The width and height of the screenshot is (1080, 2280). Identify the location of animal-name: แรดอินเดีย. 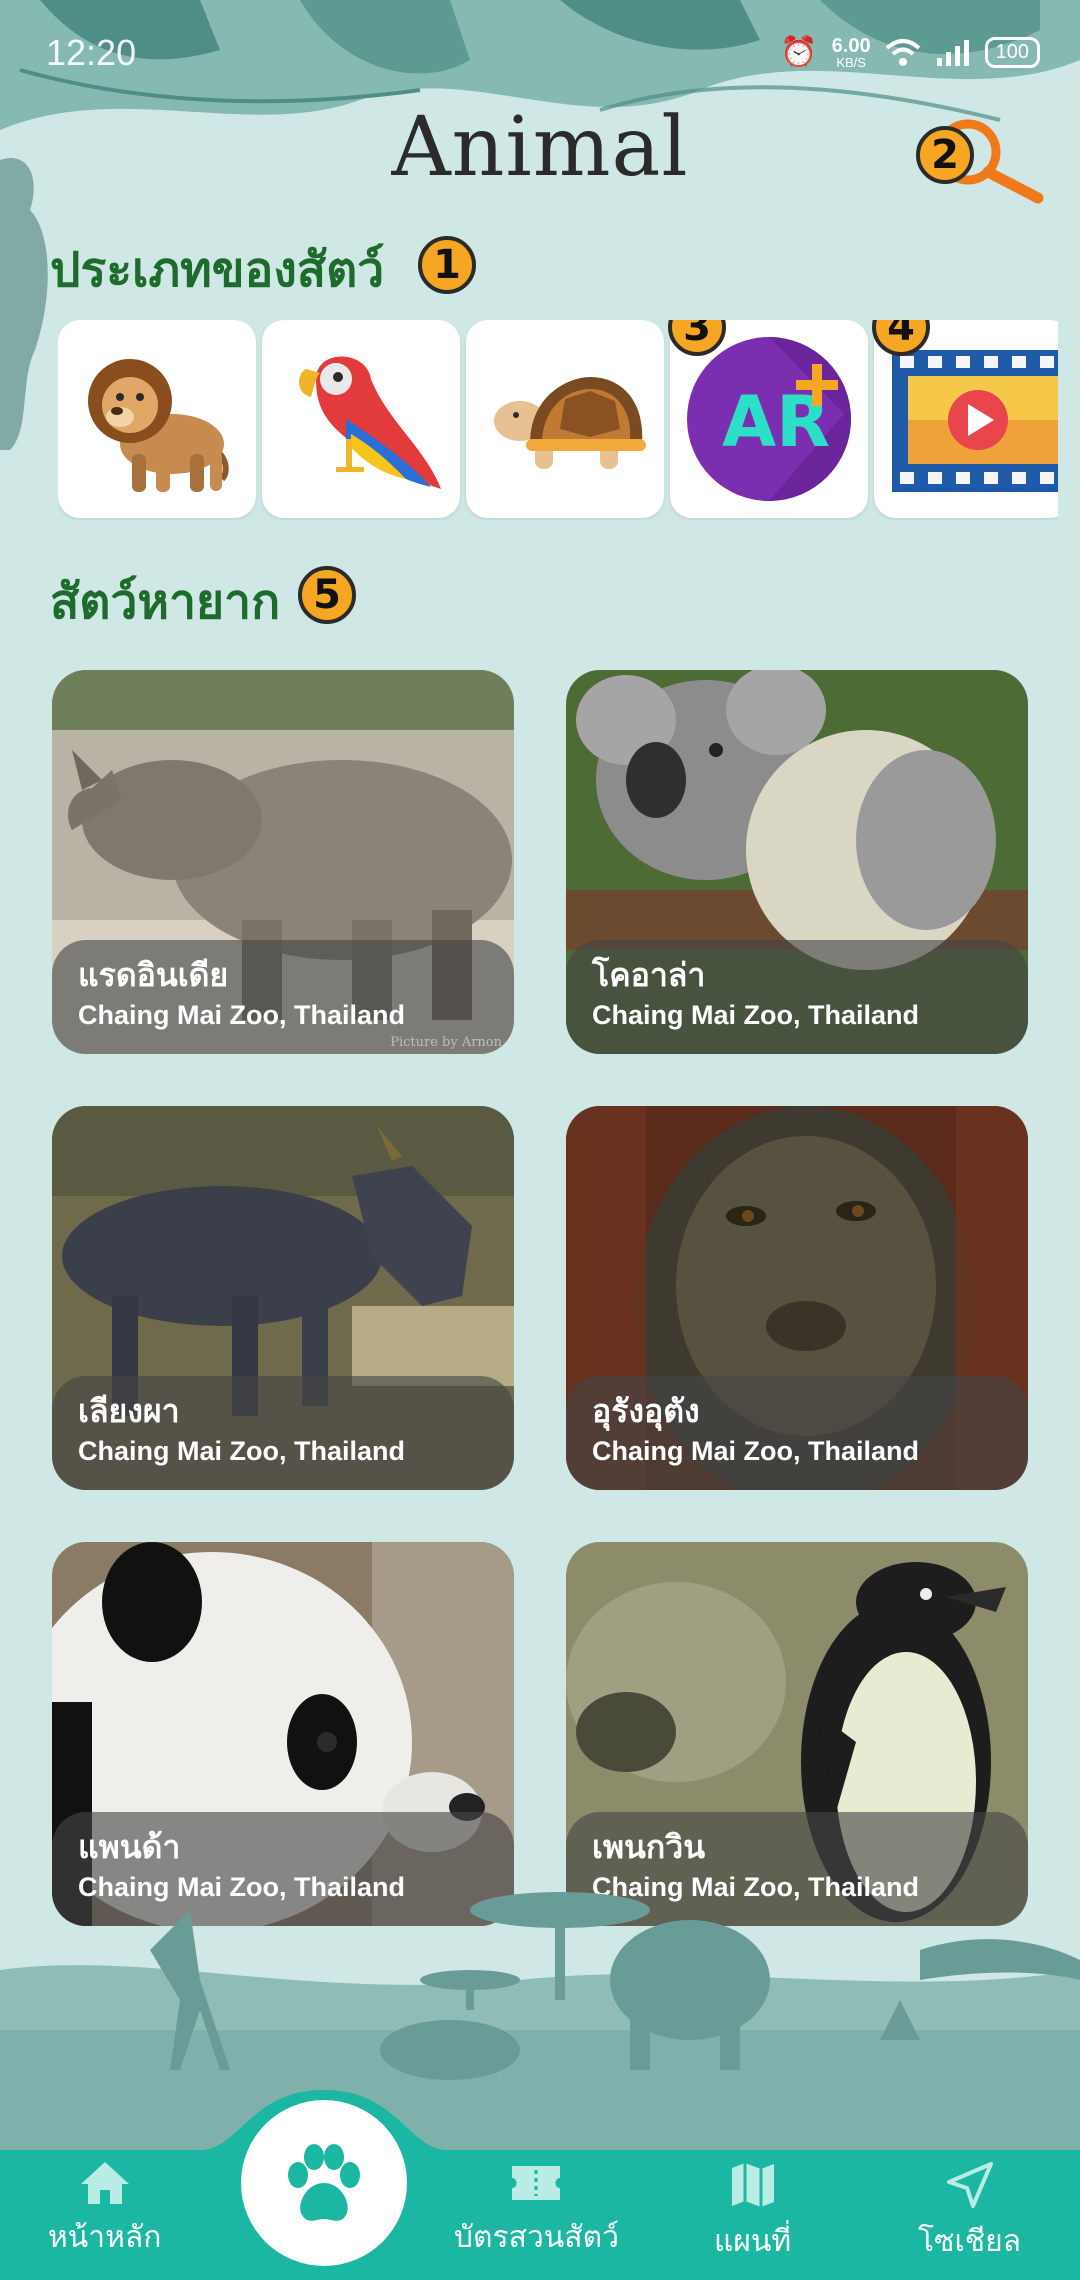
(153, 975).